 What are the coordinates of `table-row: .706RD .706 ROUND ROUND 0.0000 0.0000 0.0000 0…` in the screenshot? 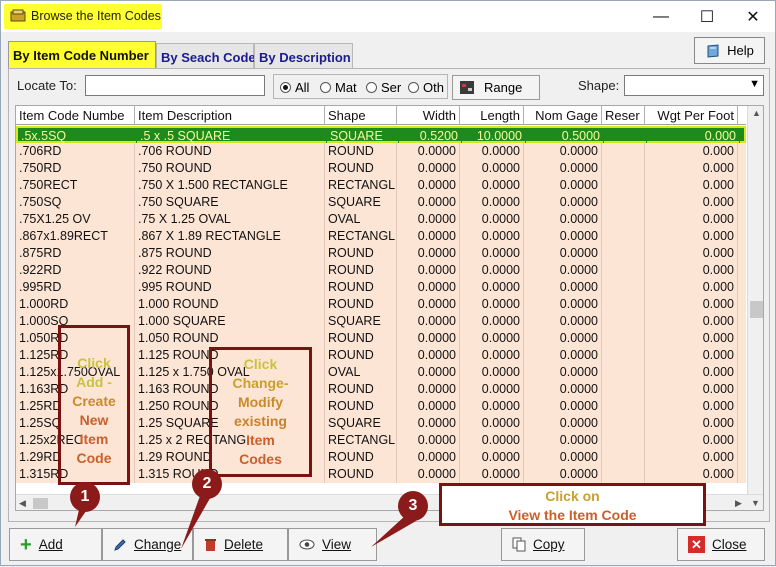 It's located at (381, 151).